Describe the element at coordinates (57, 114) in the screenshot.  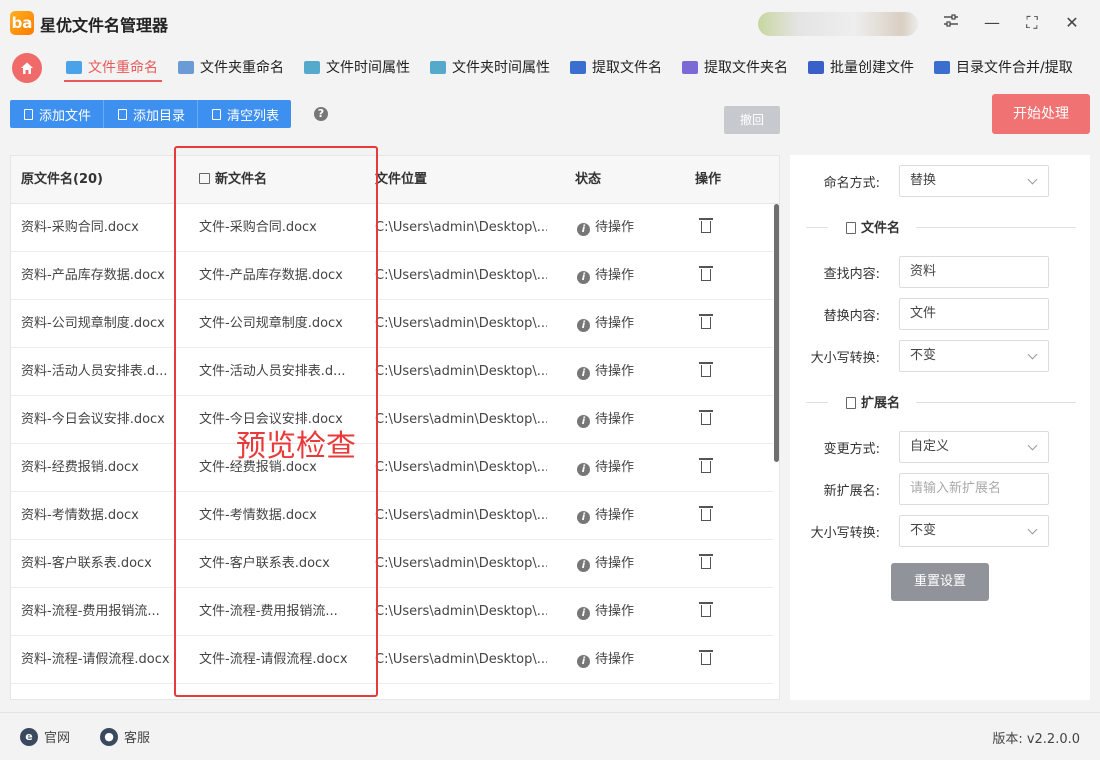
I see `add-file-button: 添加文件` at that location.